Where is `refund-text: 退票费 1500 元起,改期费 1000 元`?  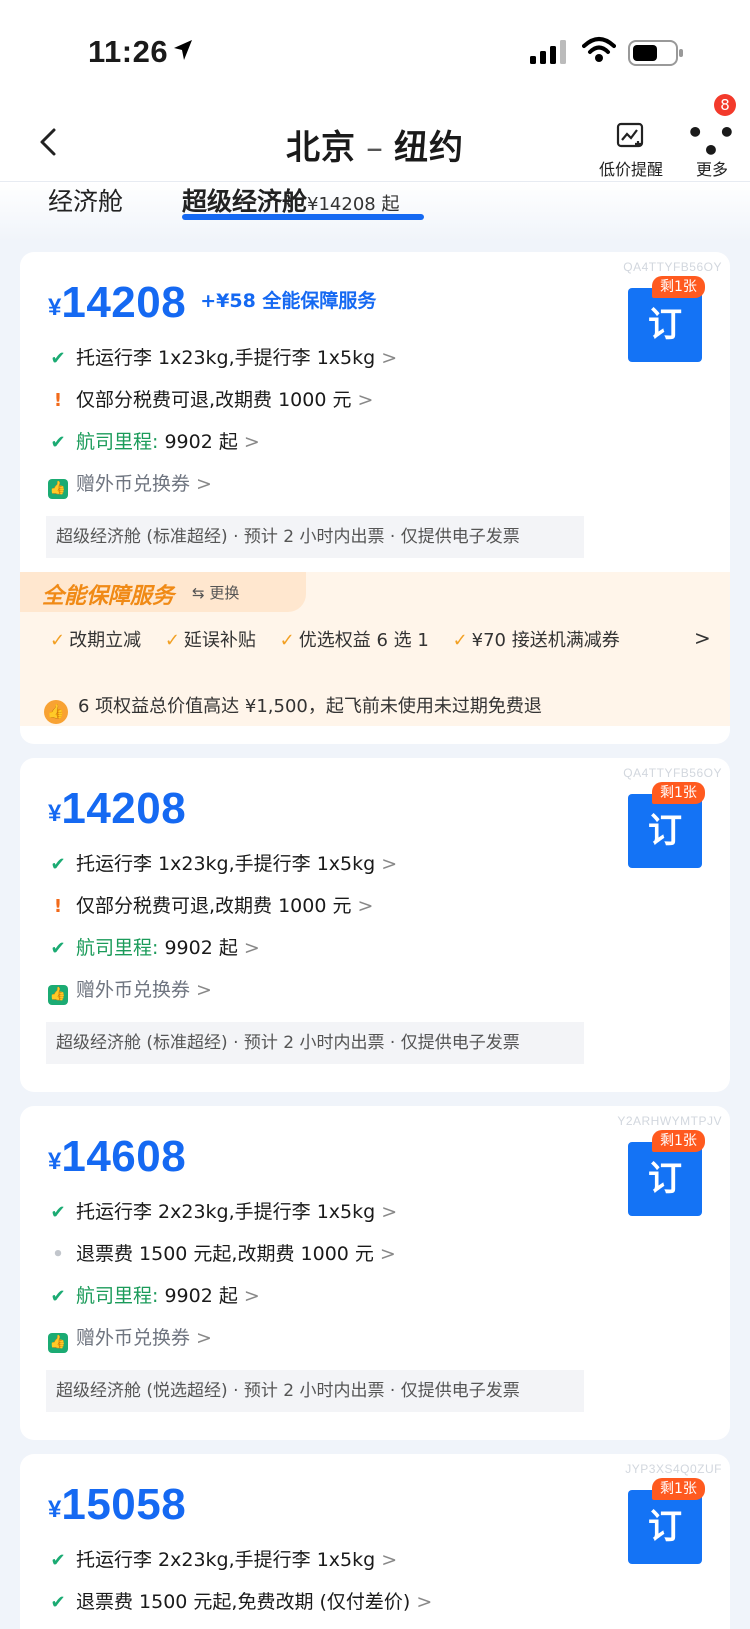 refund-text: 退票费 1500 元起,改期费 1000 元 is located at coordinates (225, 1254).